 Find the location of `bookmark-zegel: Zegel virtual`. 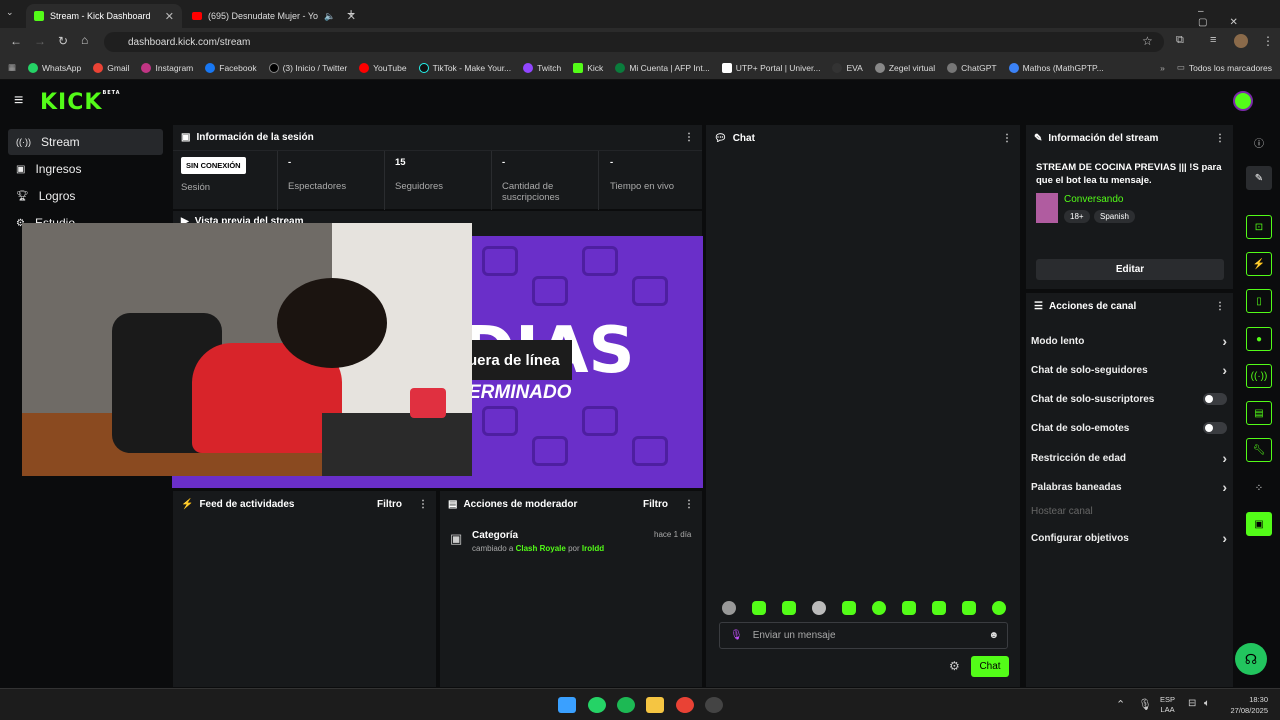

bookmark-zegel: Zegel virtual is located at coordinates (905, 67).